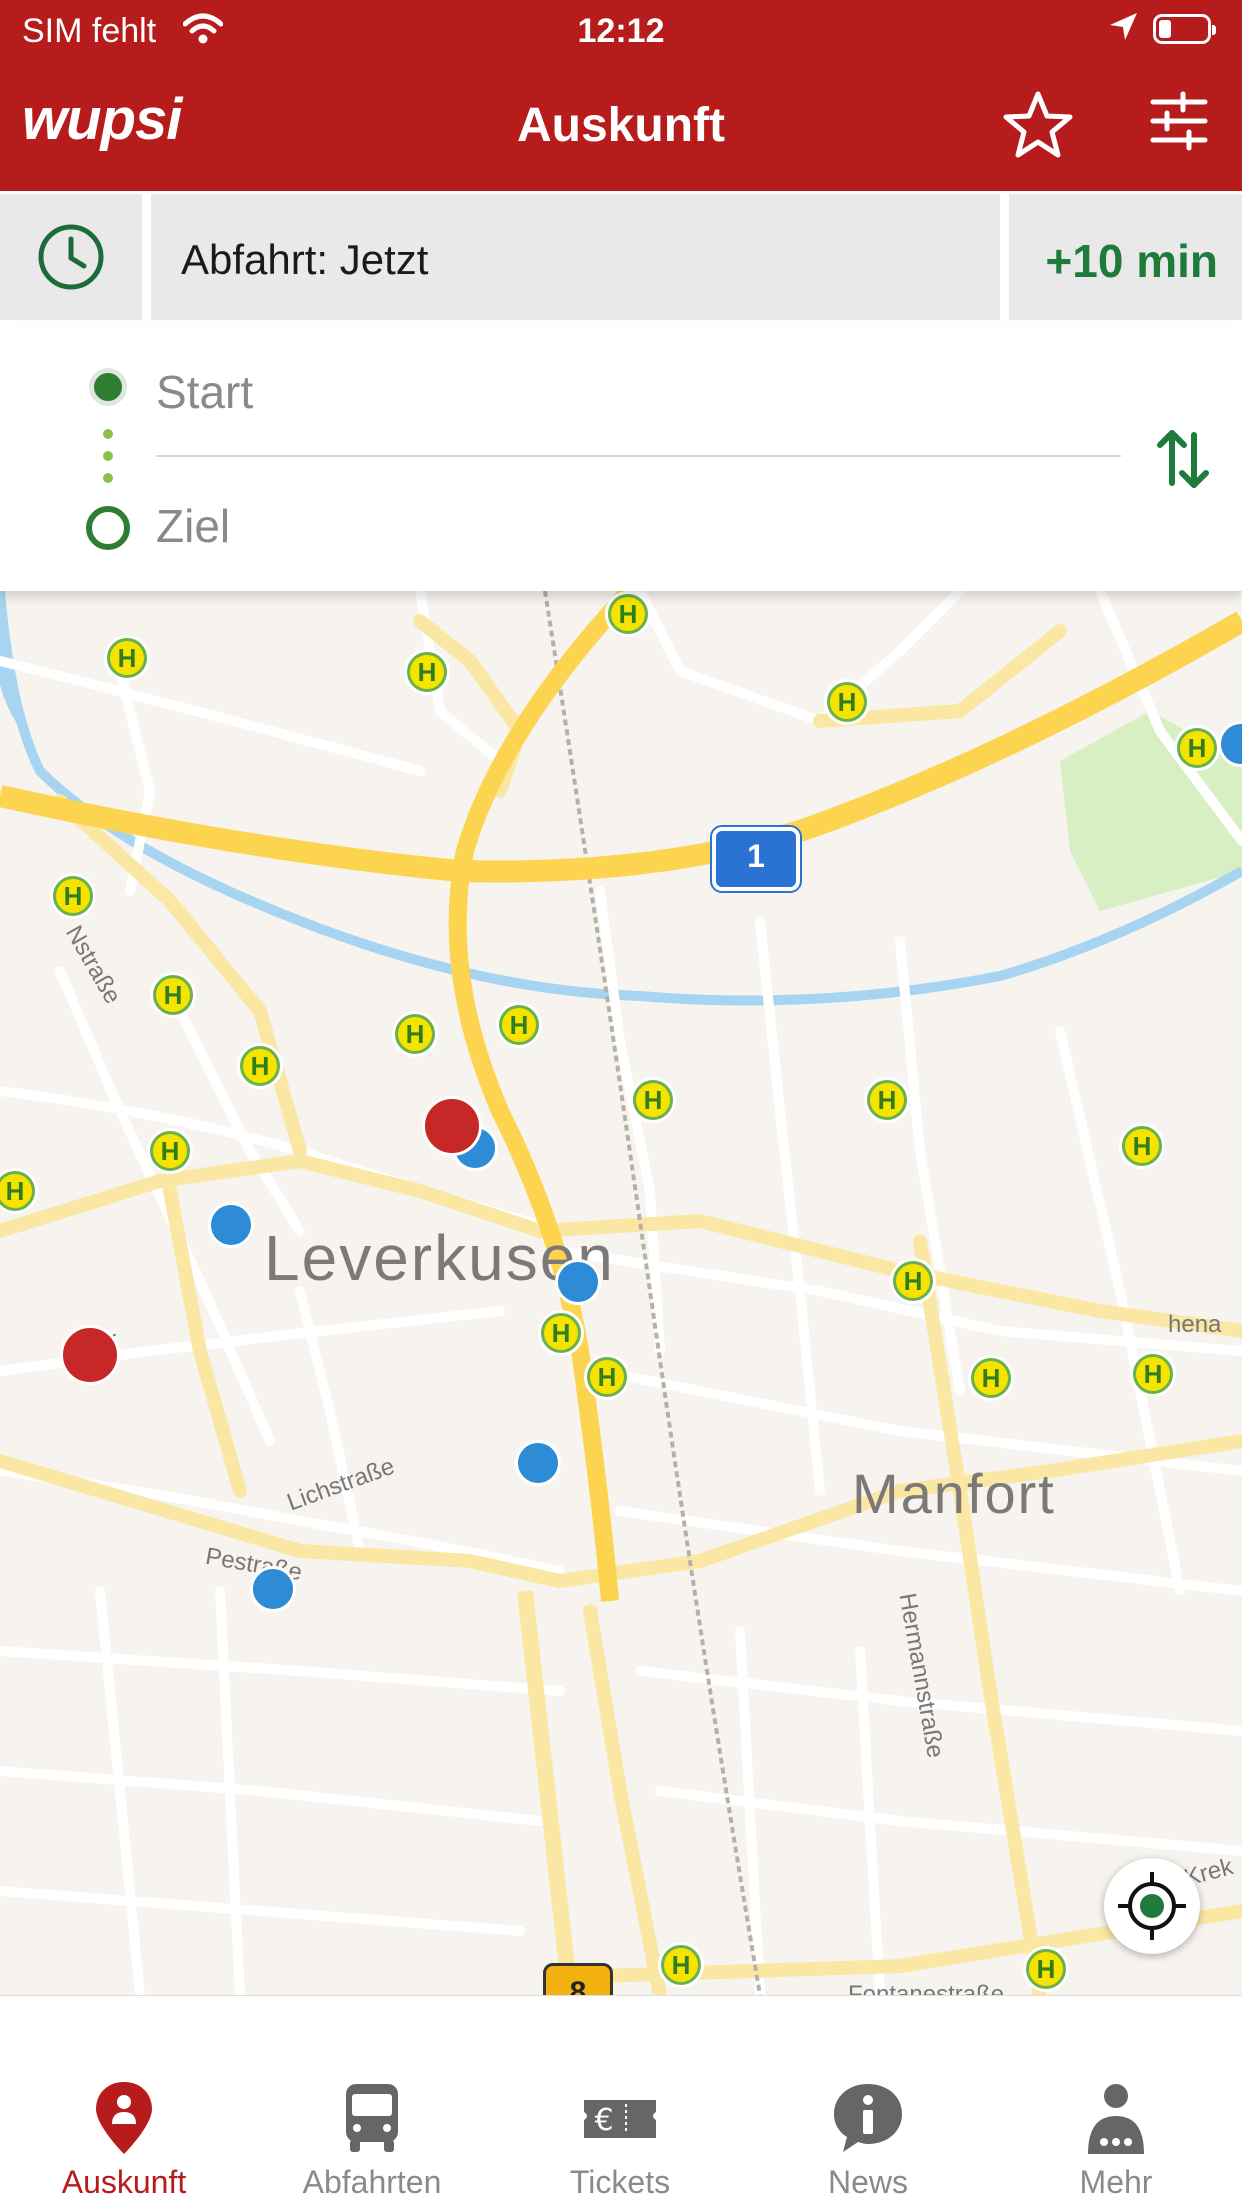  I want to click on clock-icon, so click(71, 257).